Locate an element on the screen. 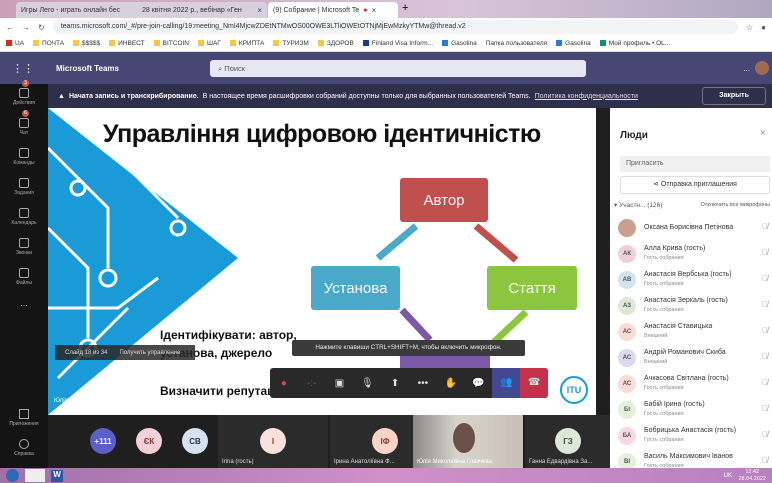 This screenshot has width=772, height=483. browser-tab-active: (9) Собрание | Microsoft Te ● × is located at coordinates (333, 10).